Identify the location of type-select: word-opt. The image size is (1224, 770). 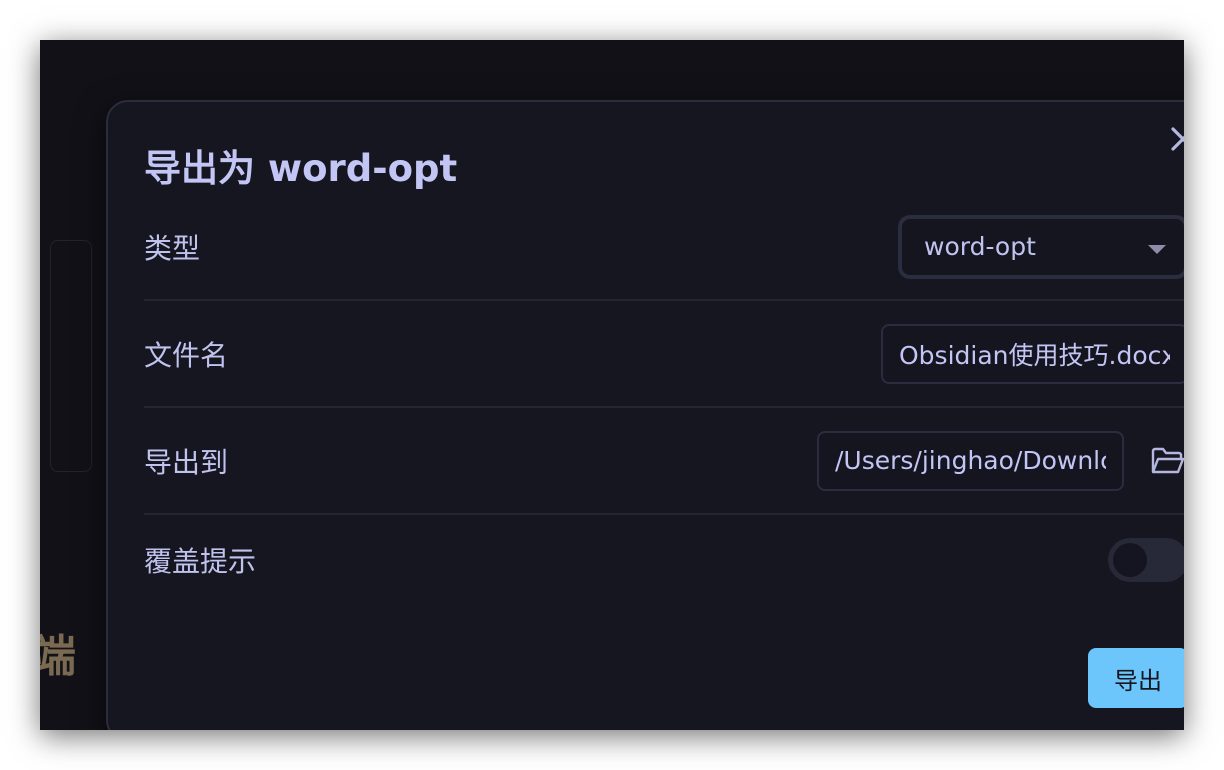
(1041, 246).